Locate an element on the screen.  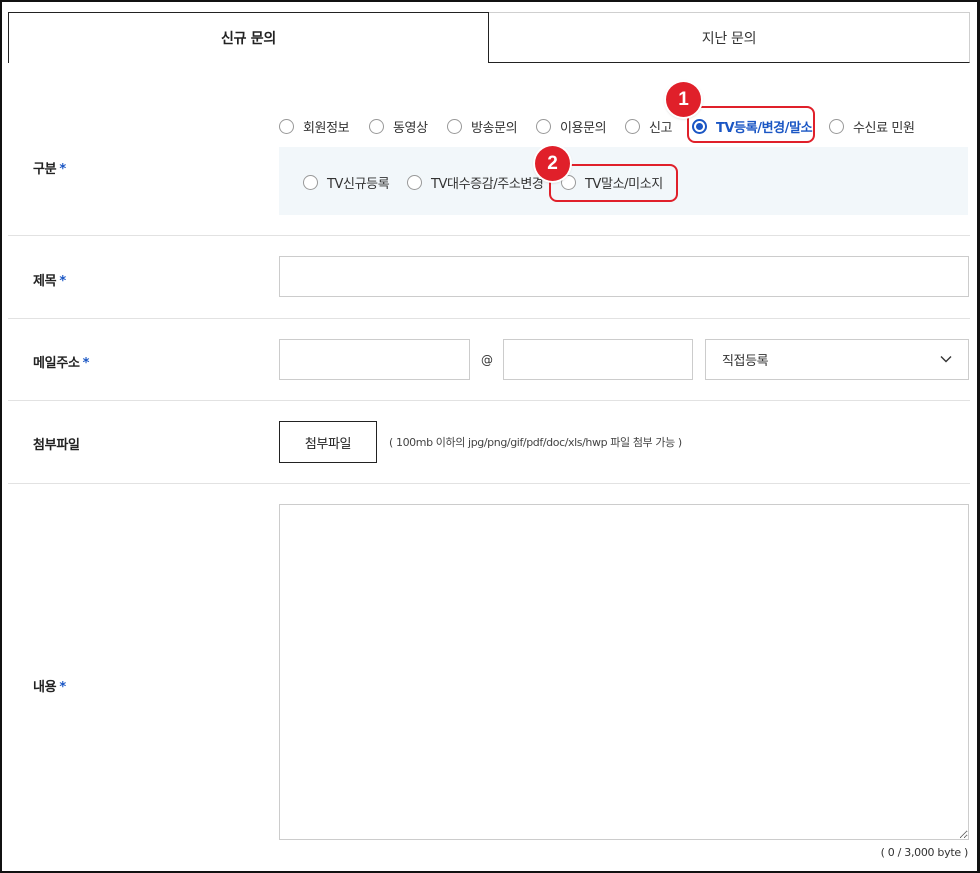
category-label: 구분 * is located at coordinates (49, 167).